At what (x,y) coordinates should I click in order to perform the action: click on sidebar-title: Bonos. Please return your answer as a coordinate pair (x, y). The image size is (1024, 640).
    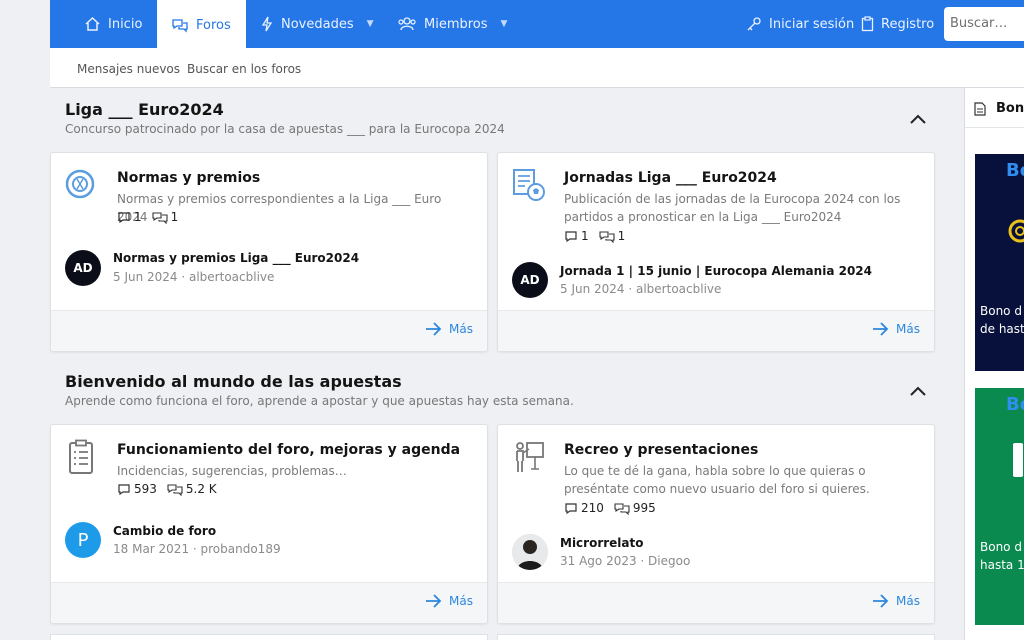
    Looking at the image, I should click on (1010, 108).